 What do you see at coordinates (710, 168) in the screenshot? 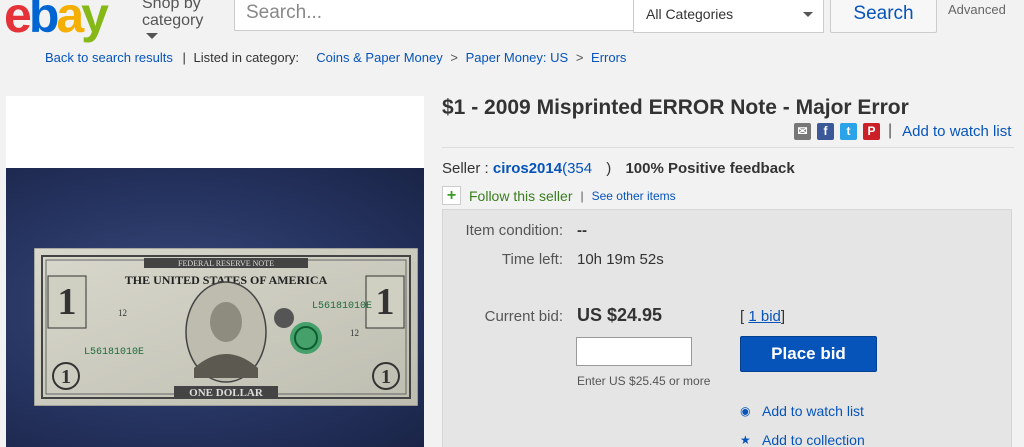
I see `positive-feedback: 100% Positive feedback` at bounding box center [710, 168].